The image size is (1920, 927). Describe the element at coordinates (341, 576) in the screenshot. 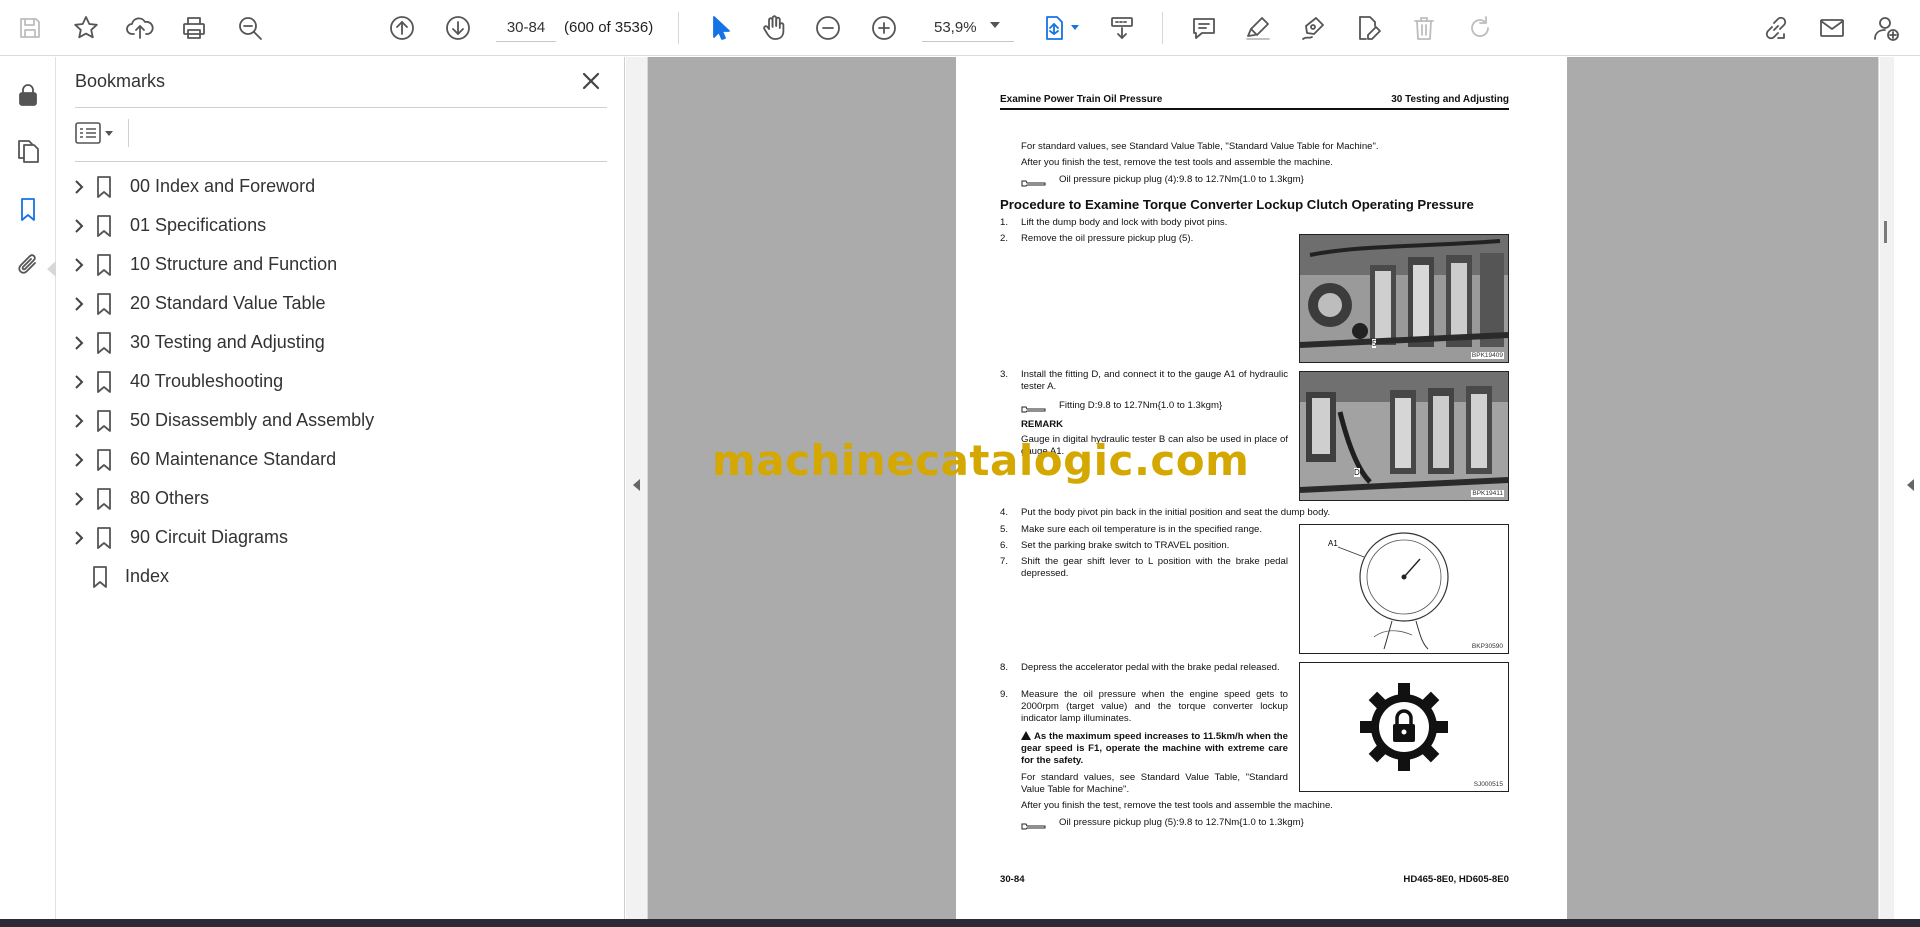

I see `bookmark-item: Index` at that location.